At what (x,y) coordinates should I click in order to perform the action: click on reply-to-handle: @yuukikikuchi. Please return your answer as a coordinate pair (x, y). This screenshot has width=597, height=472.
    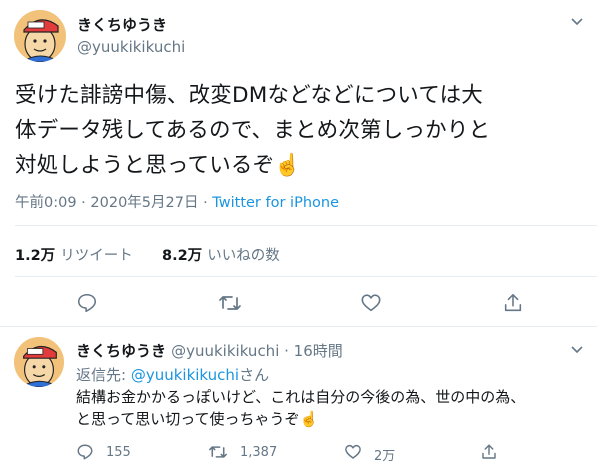
    Looking at the image, I should click on (185, 375).